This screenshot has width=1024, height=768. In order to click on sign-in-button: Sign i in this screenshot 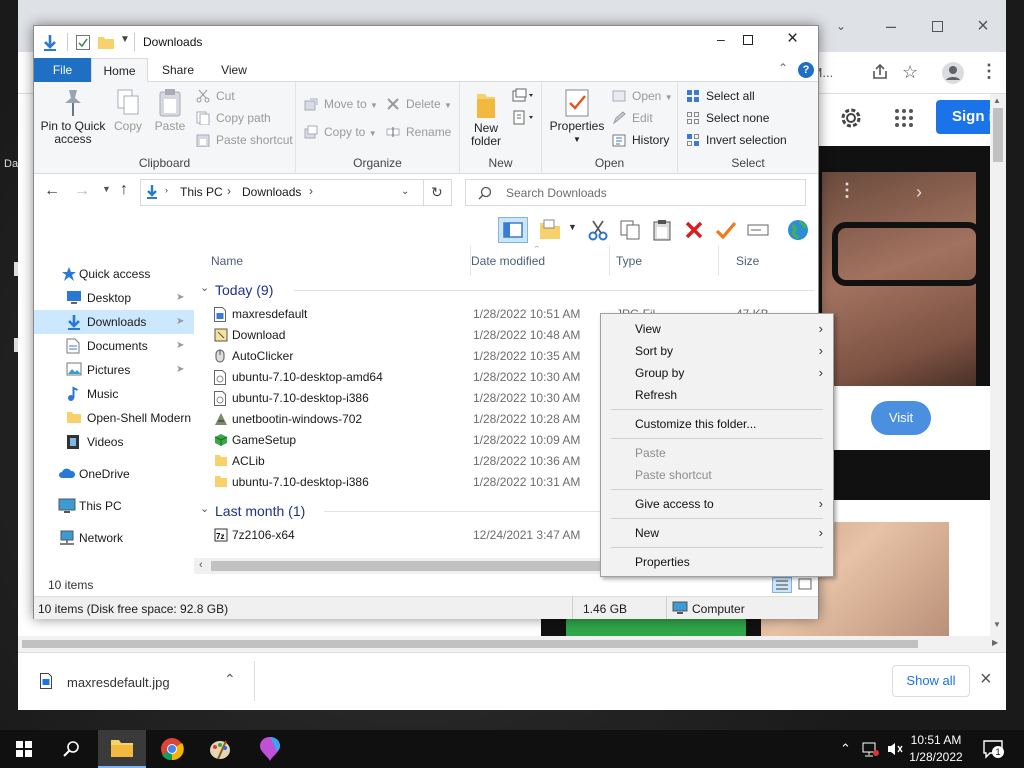, I will do `click(963, 117)`.